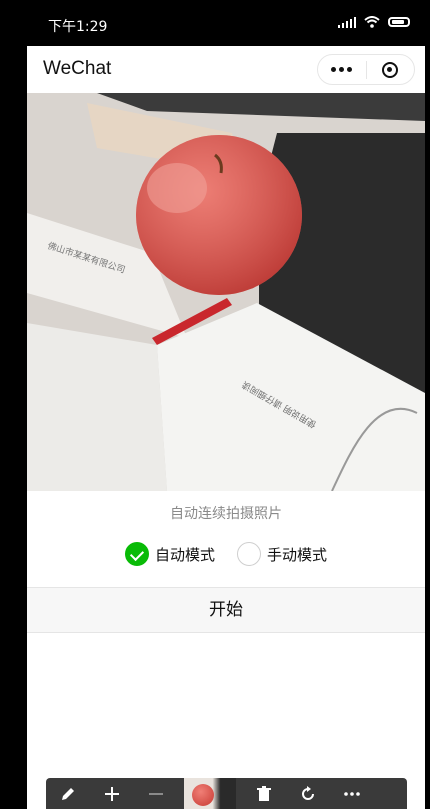 The height and width of the screenshot is (809, 430). I want to click on signal-icon, so click(347, 22).